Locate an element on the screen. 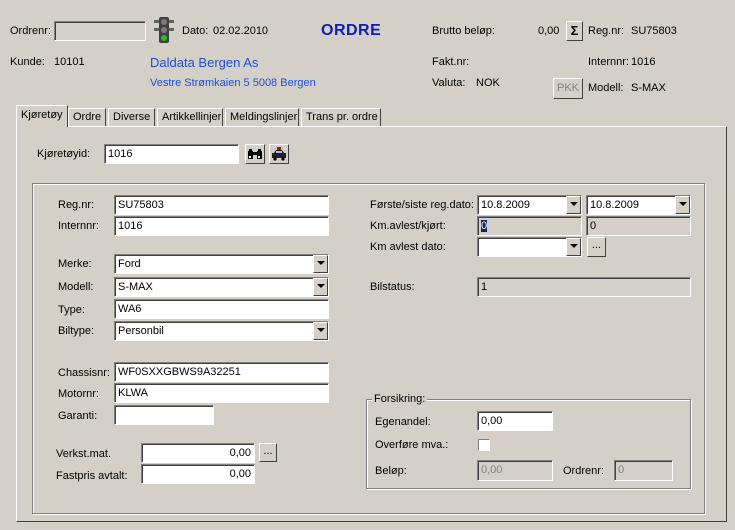 This screenshot has width=735, height=530. regdato-last-select: 10.8.2009 is located at coordinates (638, 205).